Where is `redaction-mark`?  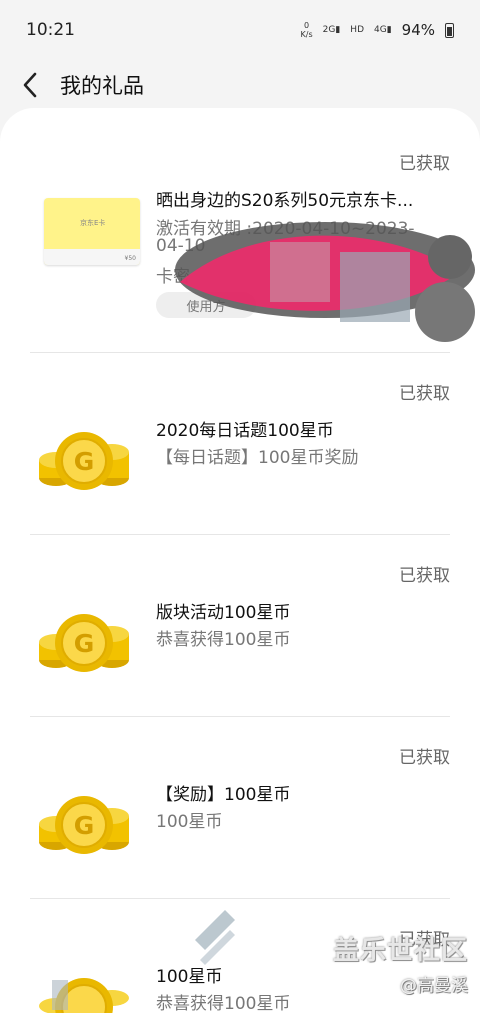 redaction-mark is located at coordinates (215, 937).